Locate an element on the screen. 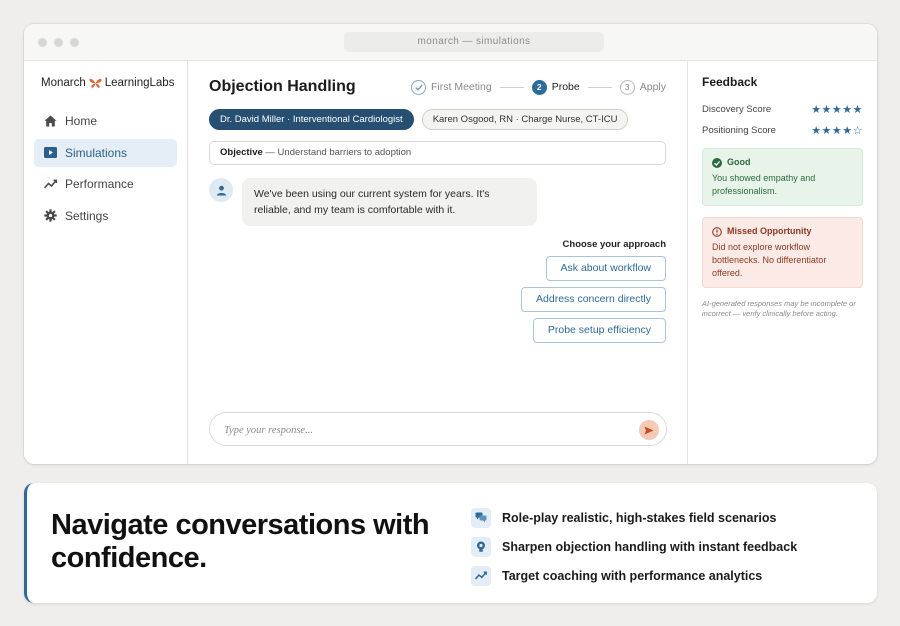 Image resolution: width=900 pixels, height=626 pixels. address-bar: monarch — simulations is located at coordinates (474, 42).